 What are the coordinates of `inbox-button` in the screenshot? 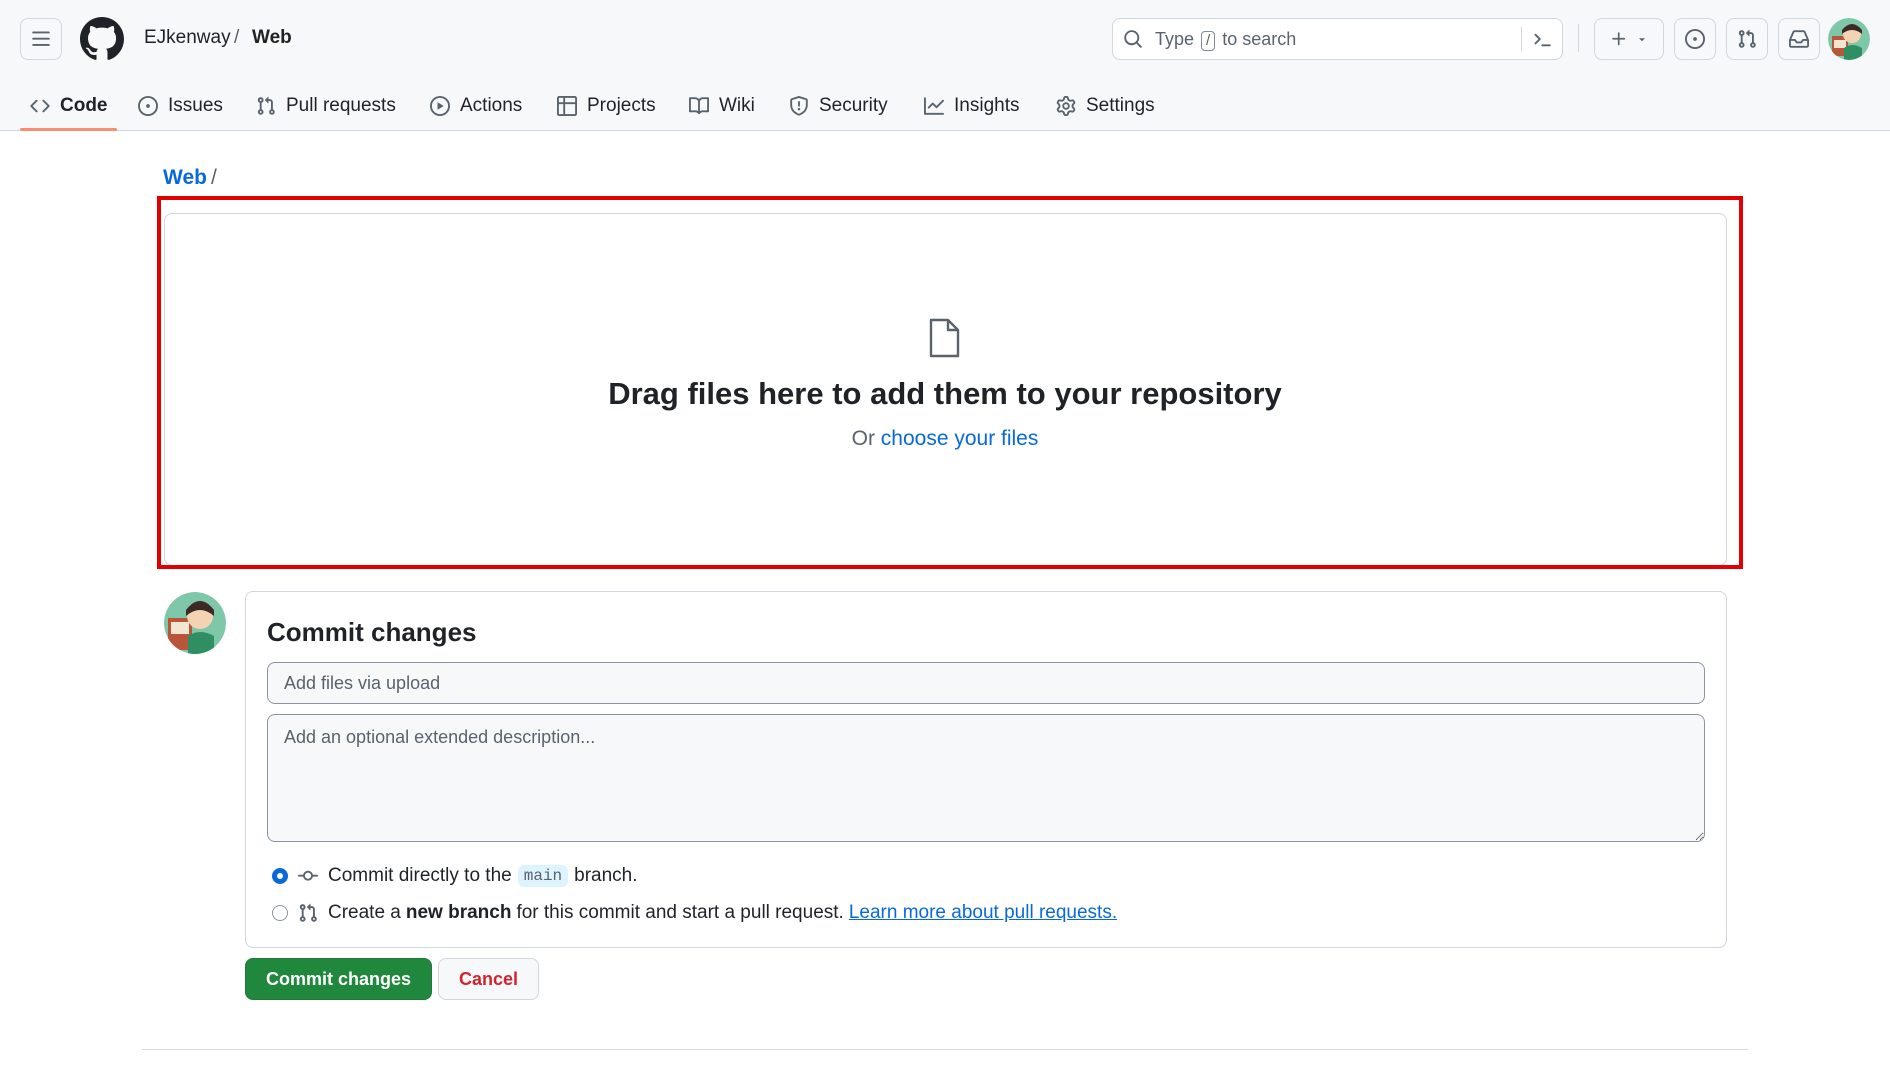 It's located at (1799, 39).